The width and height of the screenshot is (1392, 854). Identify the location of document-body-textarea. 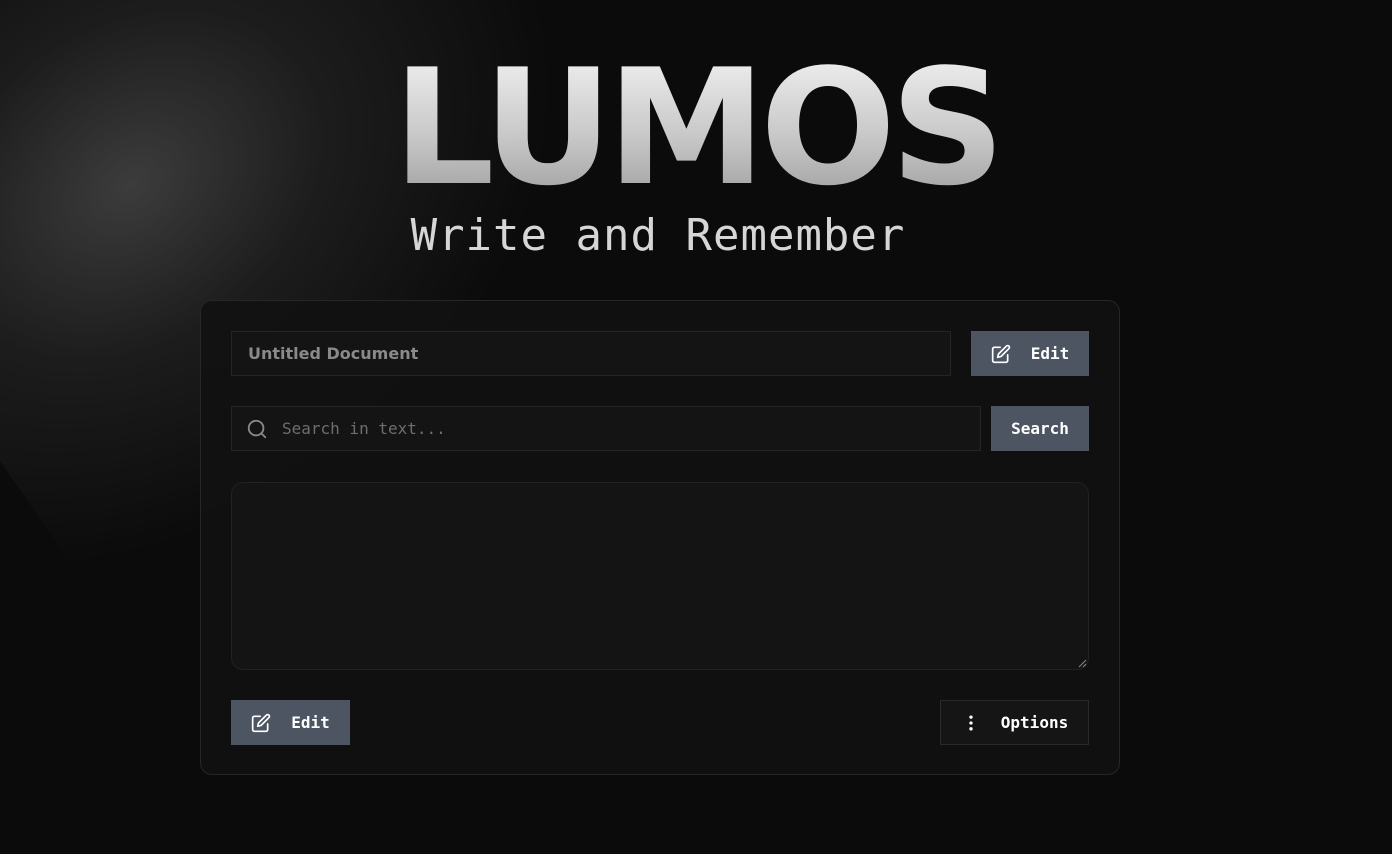
(660, 576).